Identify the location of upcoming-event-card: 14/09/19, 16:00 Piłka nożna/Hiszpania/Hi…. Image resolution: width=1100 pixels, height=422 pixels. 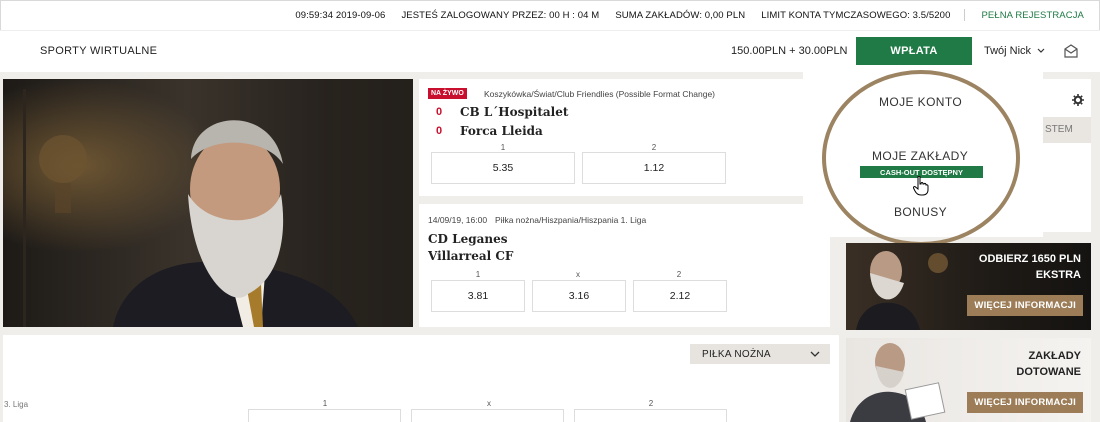
(624, 265).